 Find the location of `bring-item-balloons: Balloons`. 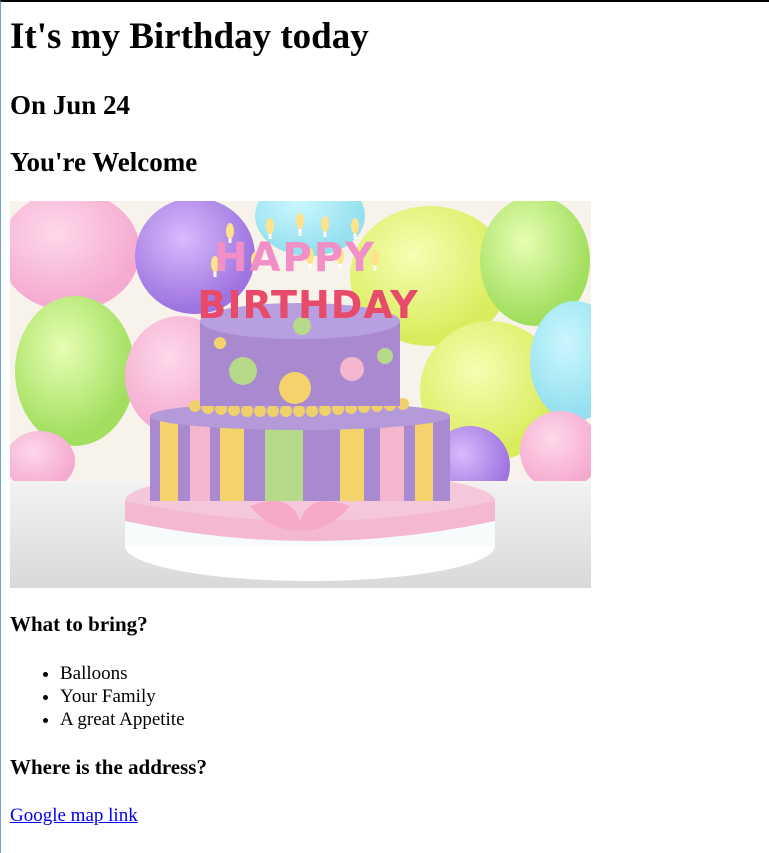

bring-item-balloons: Balloons is located at coordinates (414, 673).